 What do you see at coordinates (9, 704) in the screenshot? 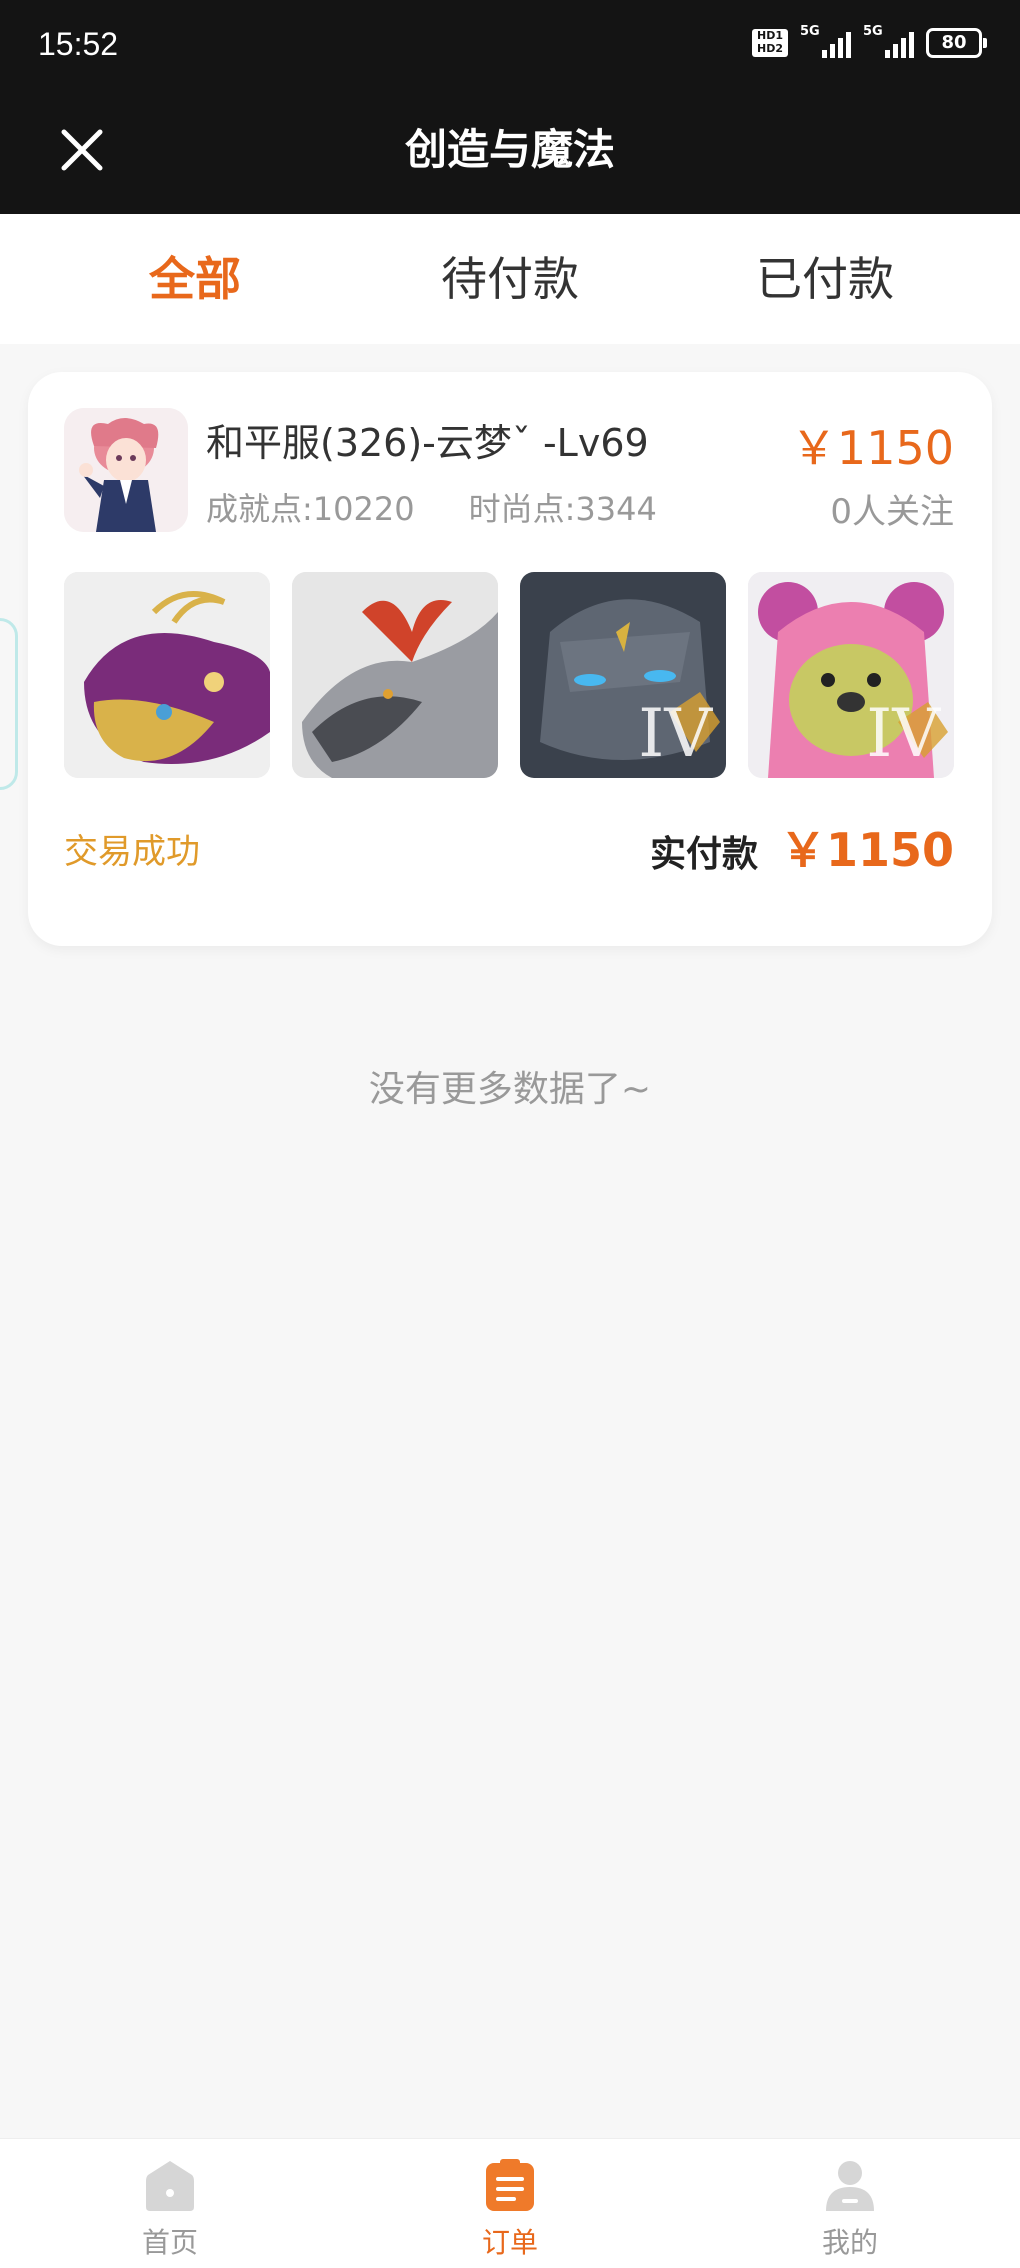
I see `floating-handle` at bounding box center [9, 704].